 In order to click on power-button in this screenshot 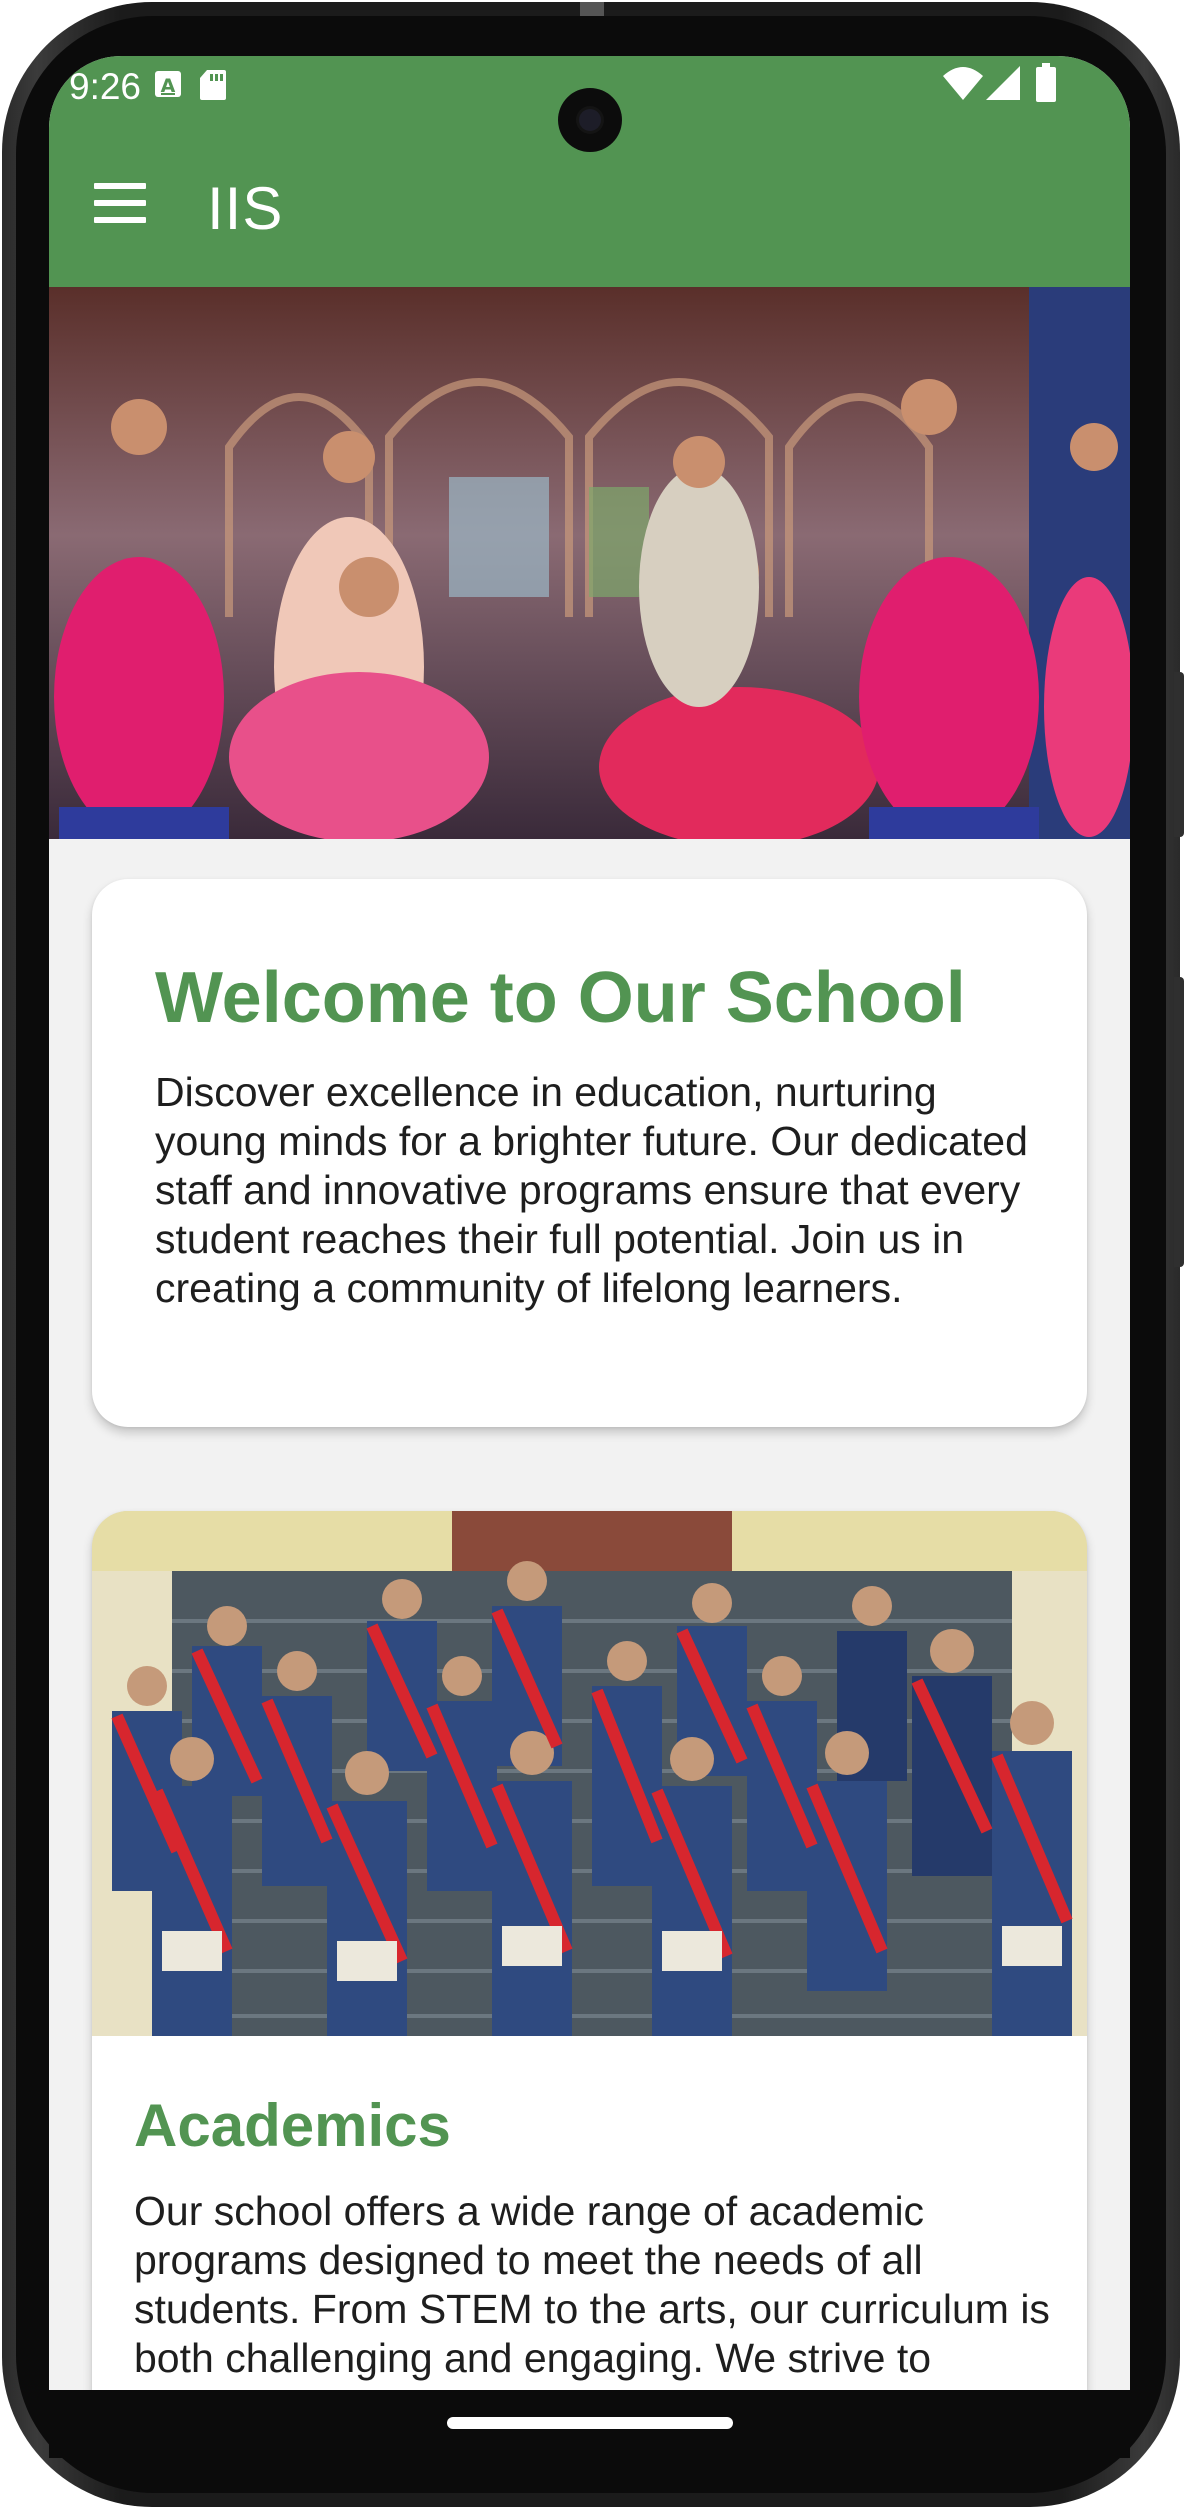, I will do `click(1179, 1122)`.